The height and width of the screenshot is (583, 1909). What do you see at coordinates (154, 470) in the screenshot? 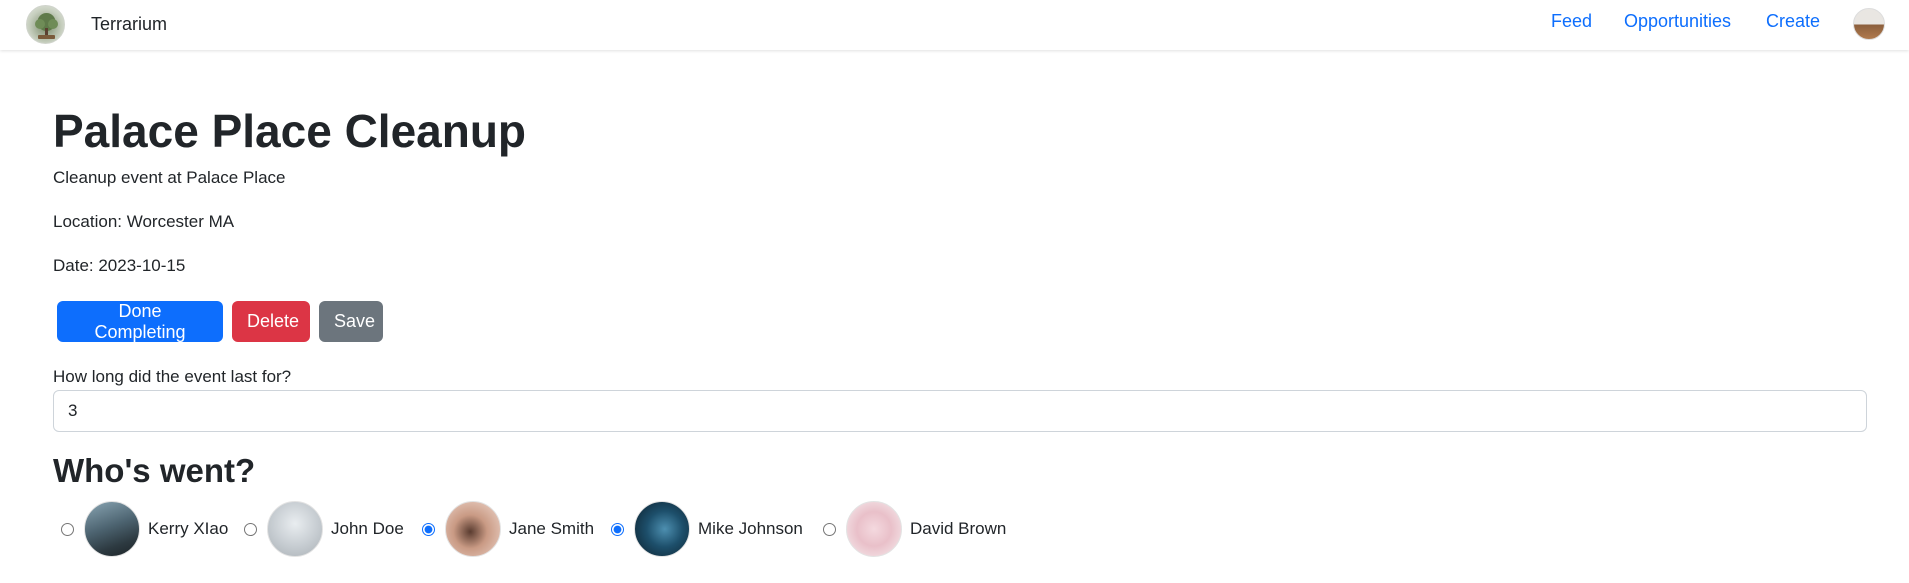
I see `attendance-heading: Who's went?` at bounding box center [154, 470].